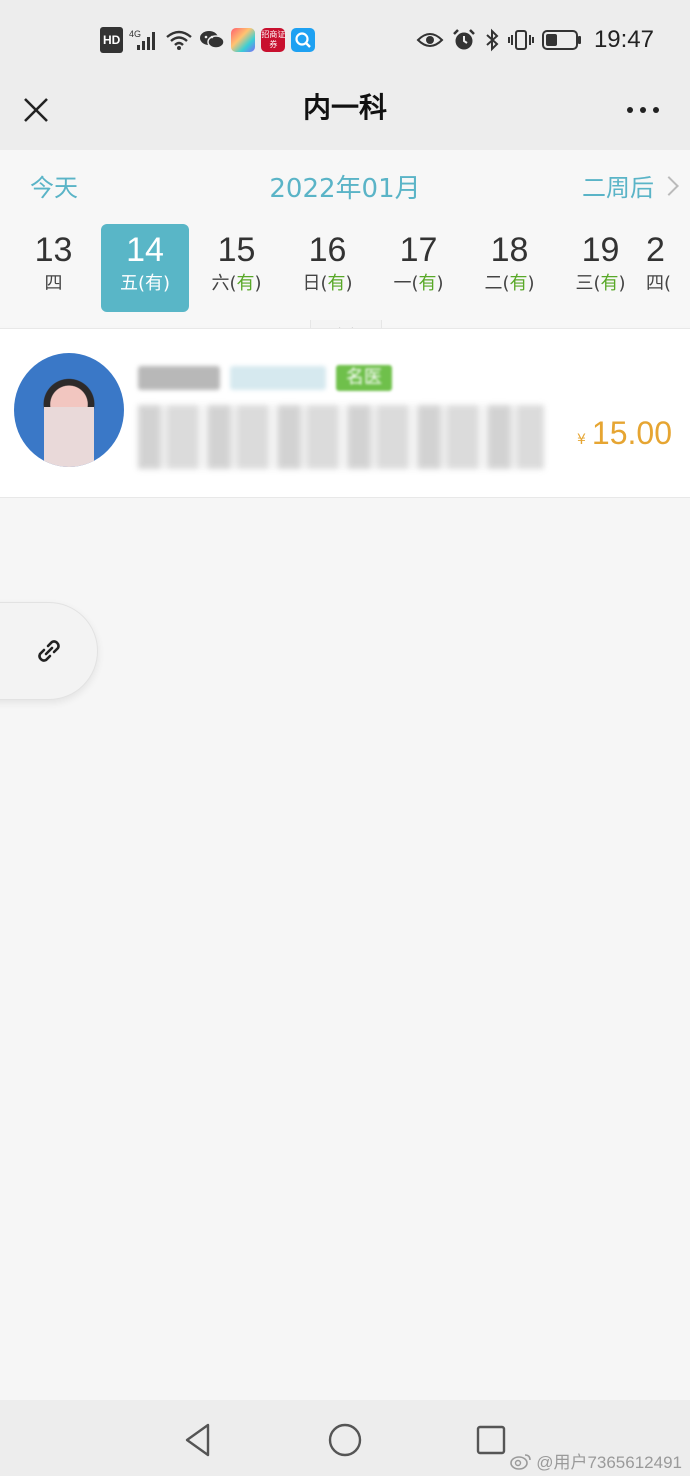 This screenshot has height=1476, width=690. I want to click on day-weekday: 六(有), so click(236, 283).